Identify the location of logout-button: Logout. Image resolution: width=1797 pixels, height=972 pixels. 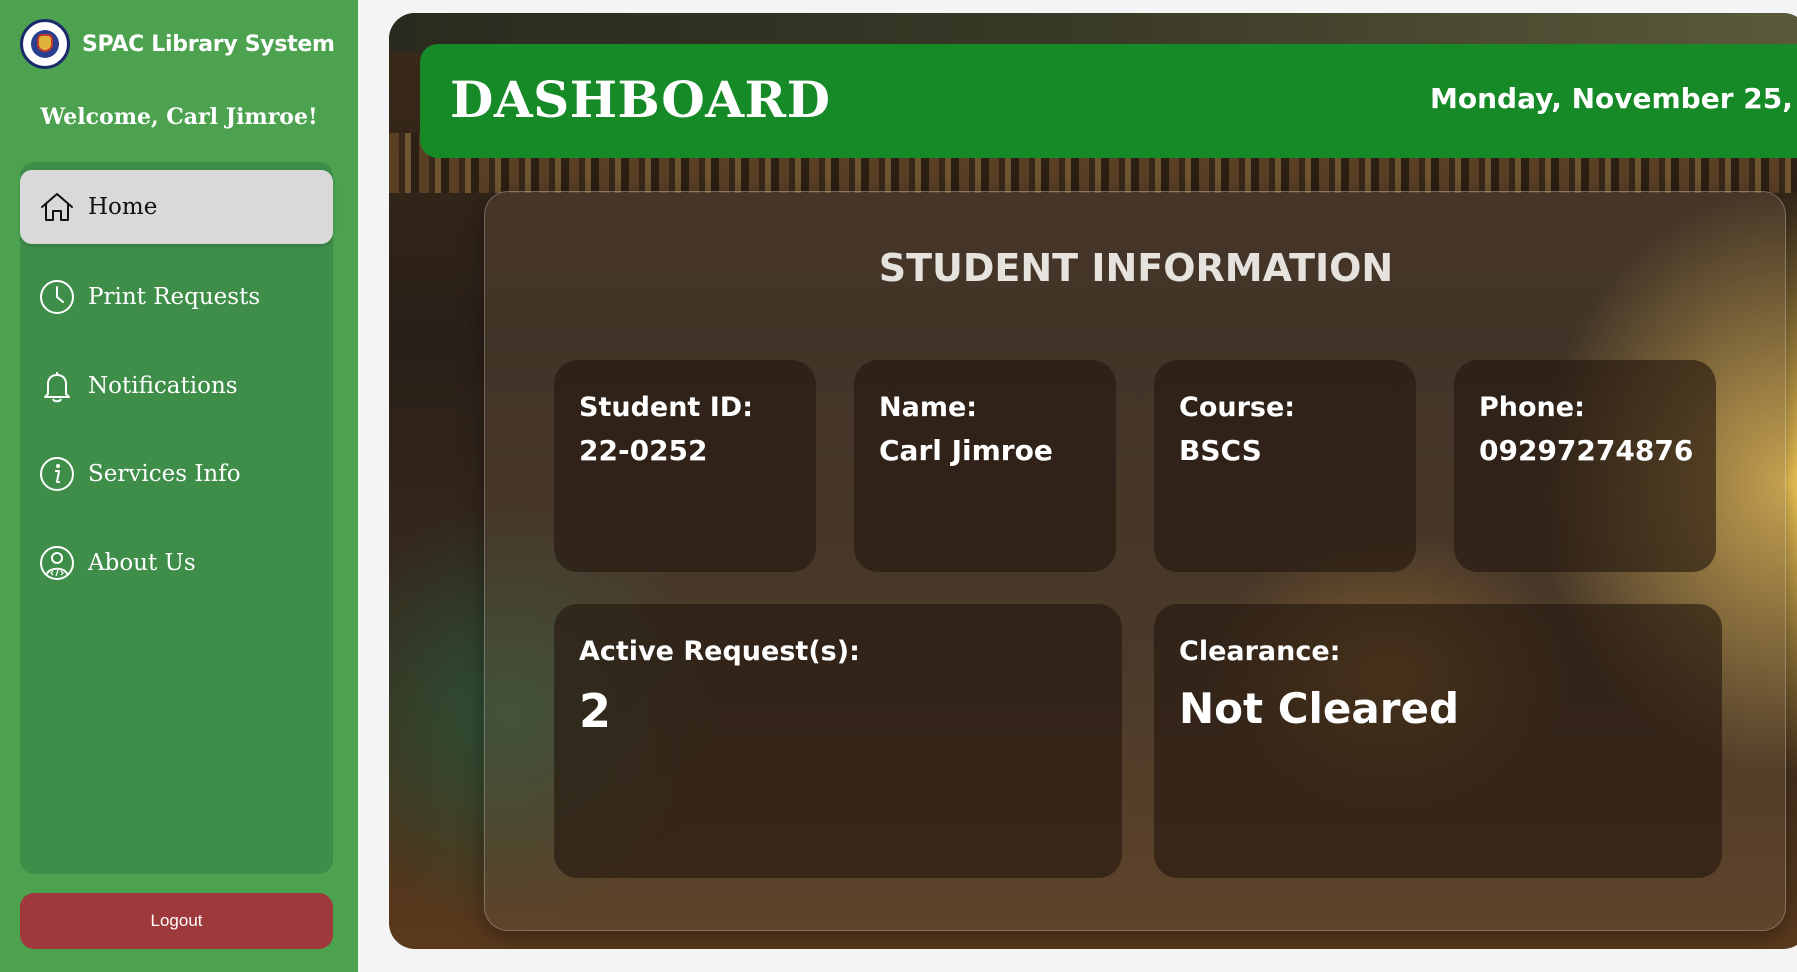
(176, 921).